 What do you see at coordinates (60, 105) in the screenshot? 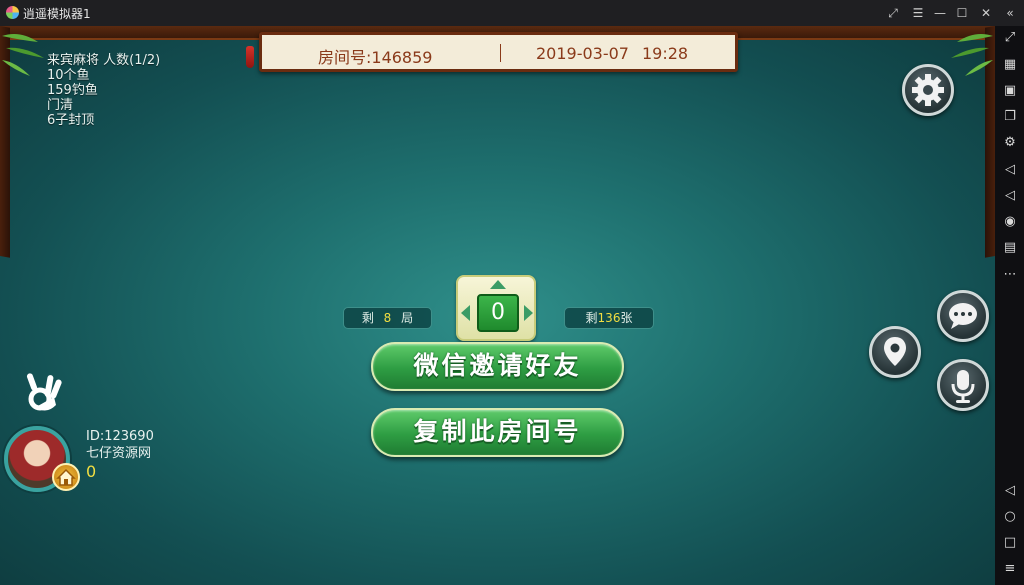
I see `rules-line: 门清` at bounding box center [60, 105].